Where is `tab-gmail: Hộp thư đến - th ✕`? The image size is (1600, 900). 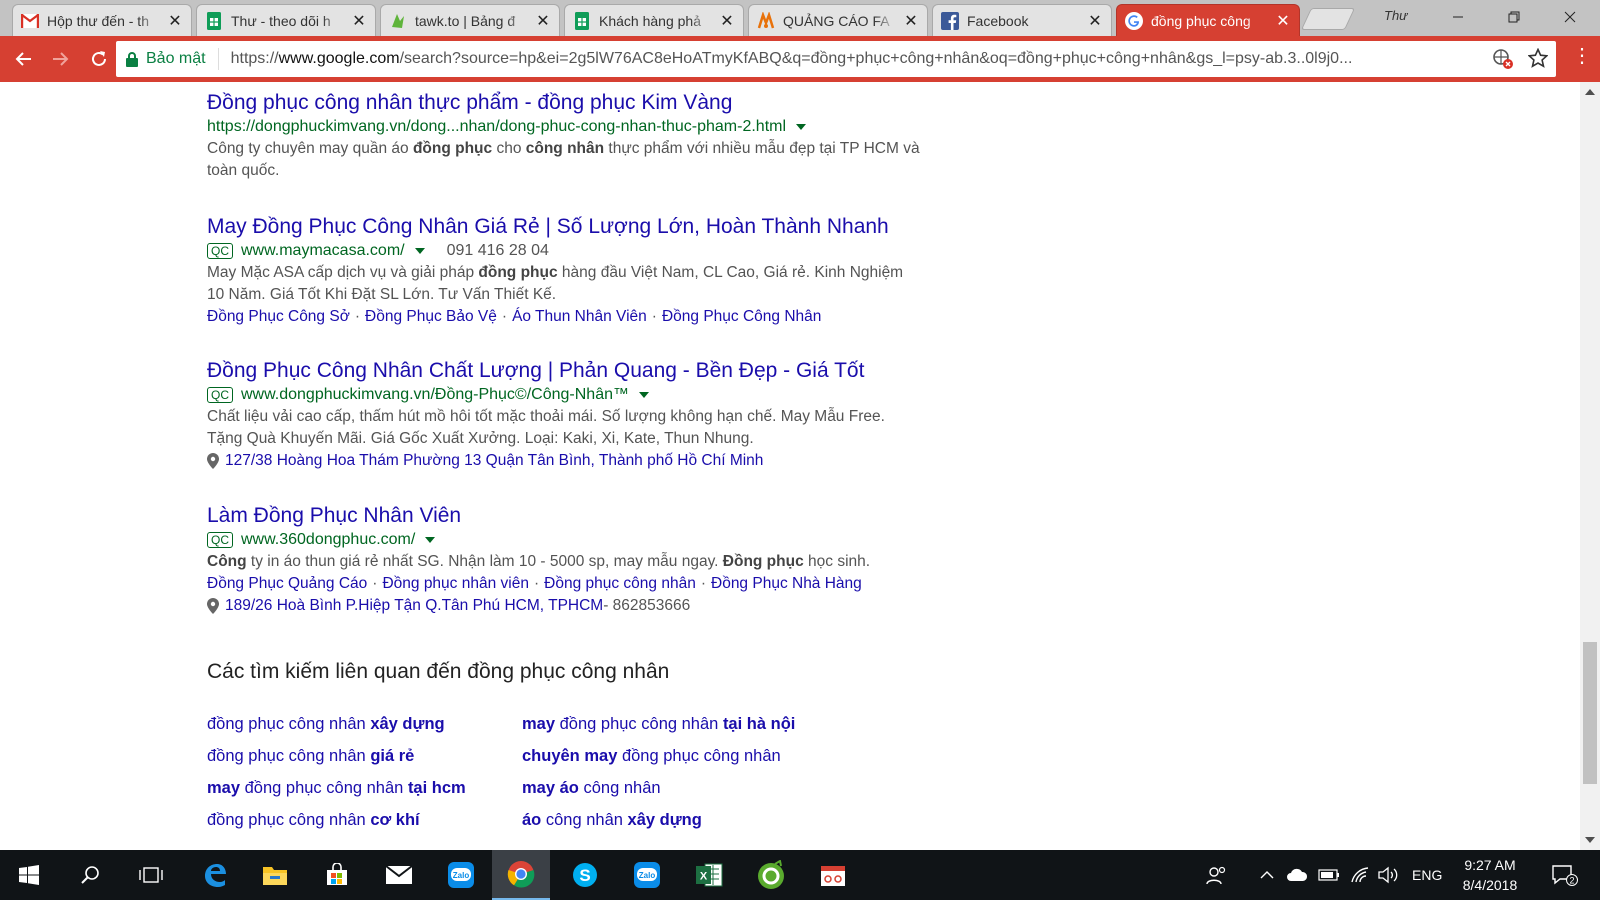
tab-gmail: Hộp thư đến - th ✕ is located at coordinates (102, 20).